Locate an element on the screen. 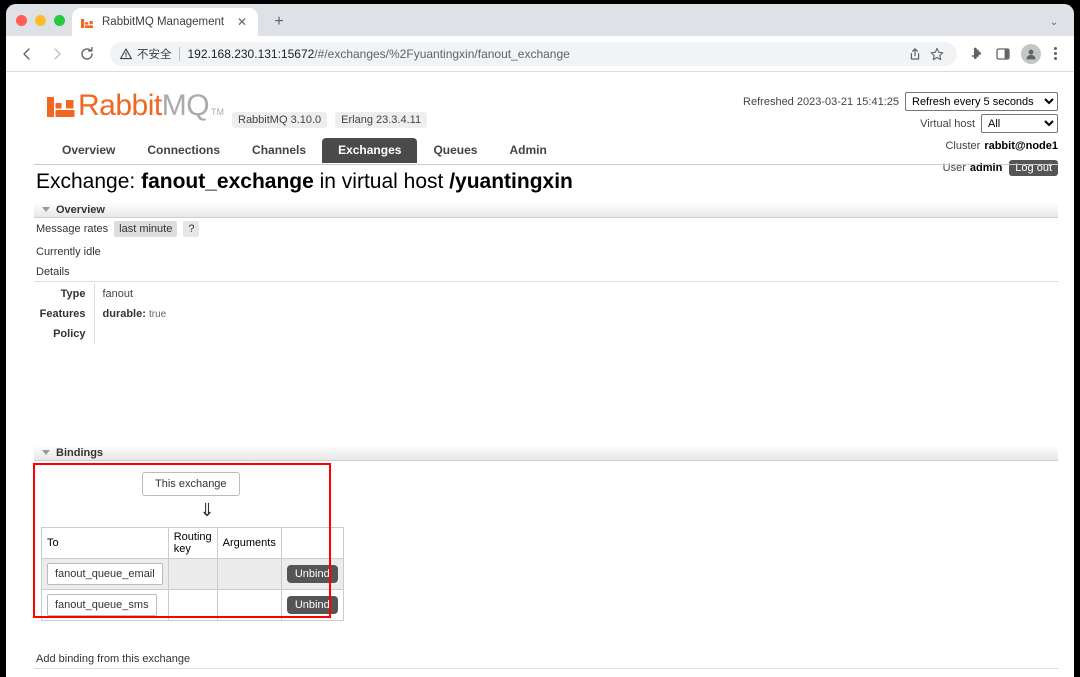 This screenshot has height=677, width=1080. binding-destination-cell: fanout_queue_email is located at coordinates (105, 574).